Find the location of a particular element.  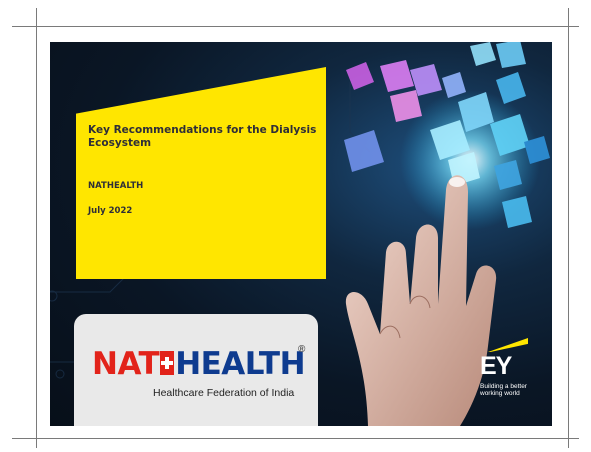

registered-mark: ® is located at coordinates (302, 349).